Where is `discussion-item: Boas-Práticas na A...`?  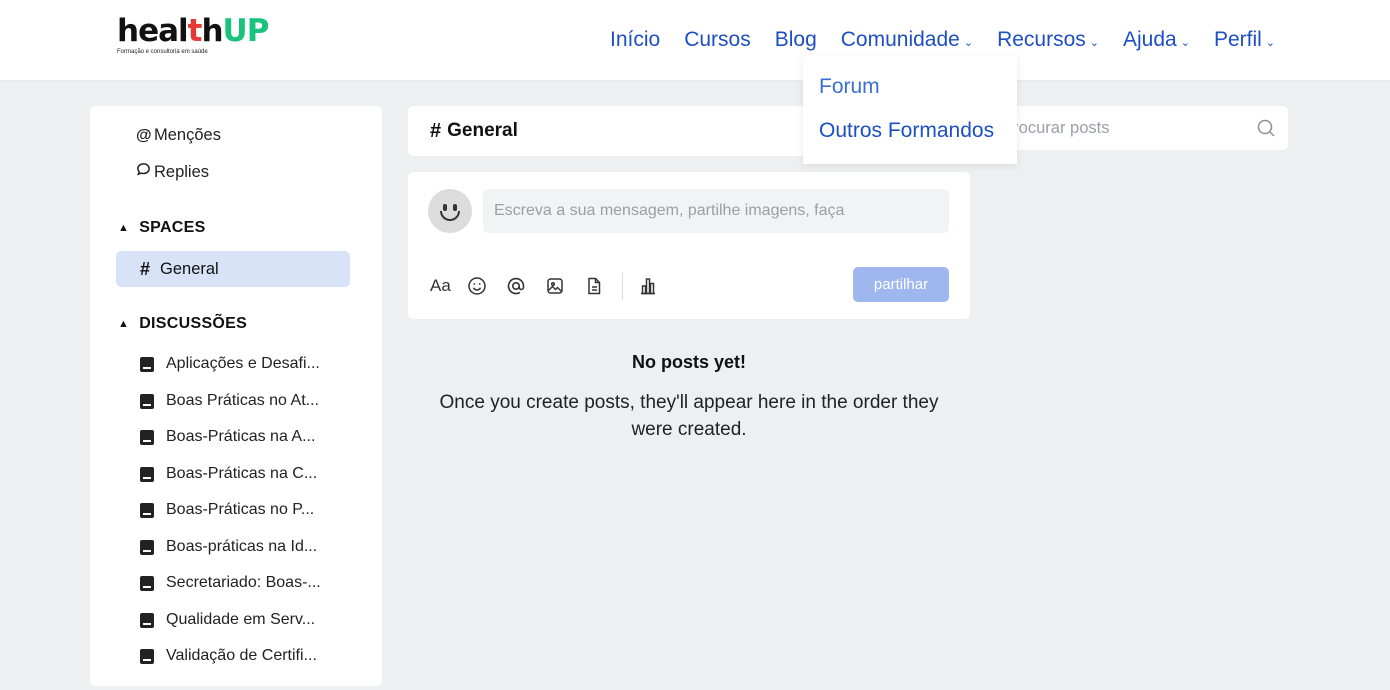 discussion-item: Boas-Práticas na A... is located at coordinates (227, 437).